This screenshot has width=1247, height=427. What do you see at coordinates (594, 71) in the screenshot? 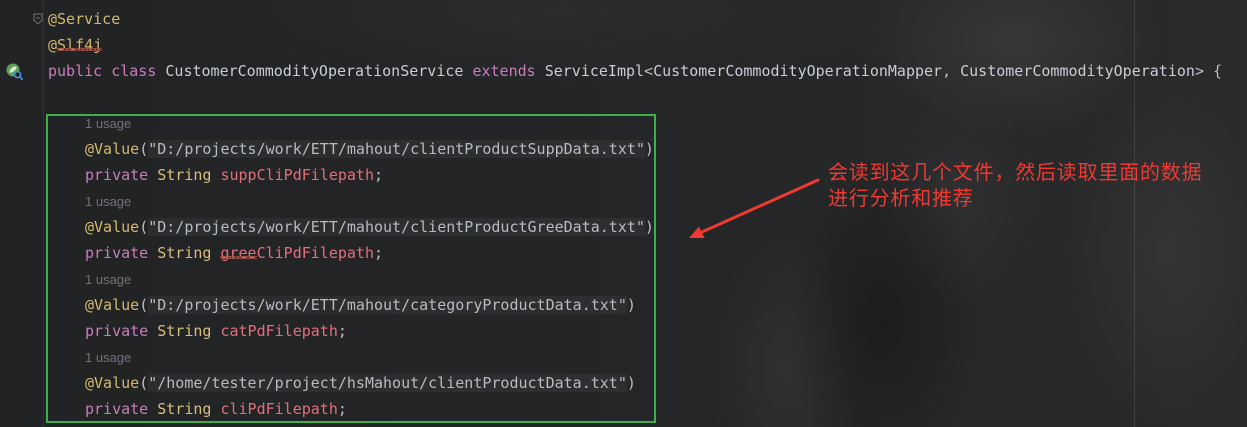
I see `super-class-name: ServiceImpl` at bounding box center [594, 71].